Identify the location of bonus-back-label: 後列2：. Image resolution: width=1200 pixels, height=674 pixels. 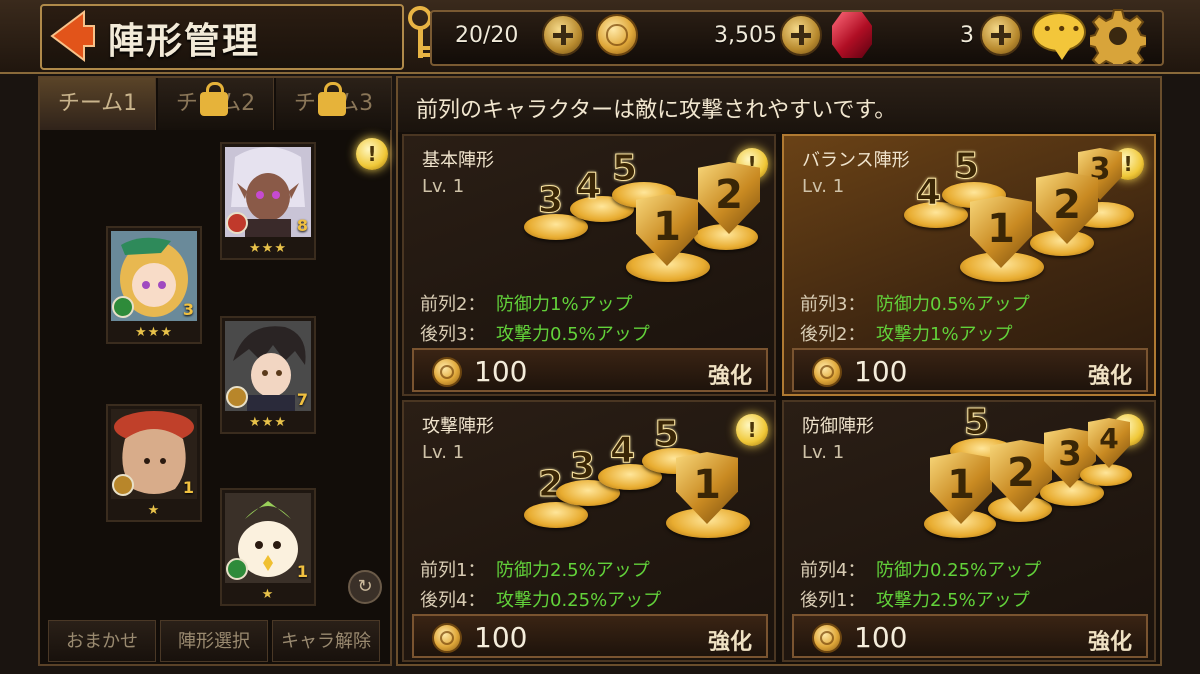
(833, 334).